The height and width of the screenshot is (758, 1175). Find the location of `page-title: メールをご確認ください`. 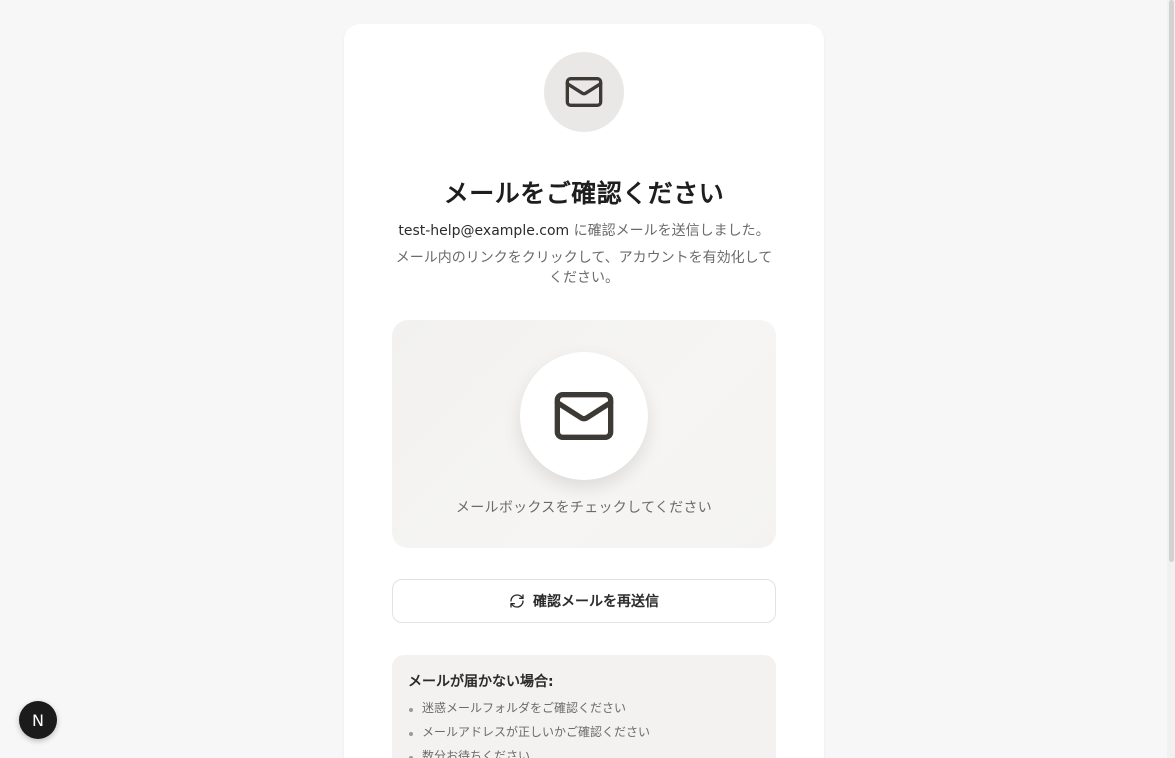

page-title: メールをご確認ください is located at coordinates (584, 193).